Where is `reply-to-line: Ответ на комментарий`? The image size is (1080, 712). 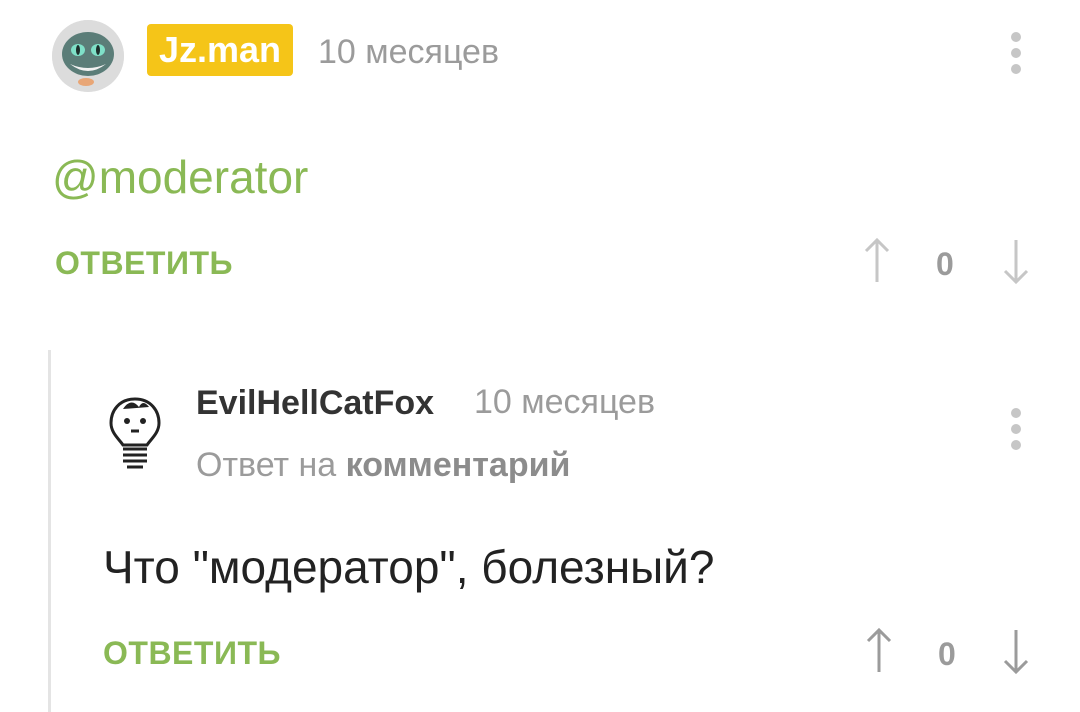
reply-to-line: Ответ на комментарий is located at coordinates (383, 465).